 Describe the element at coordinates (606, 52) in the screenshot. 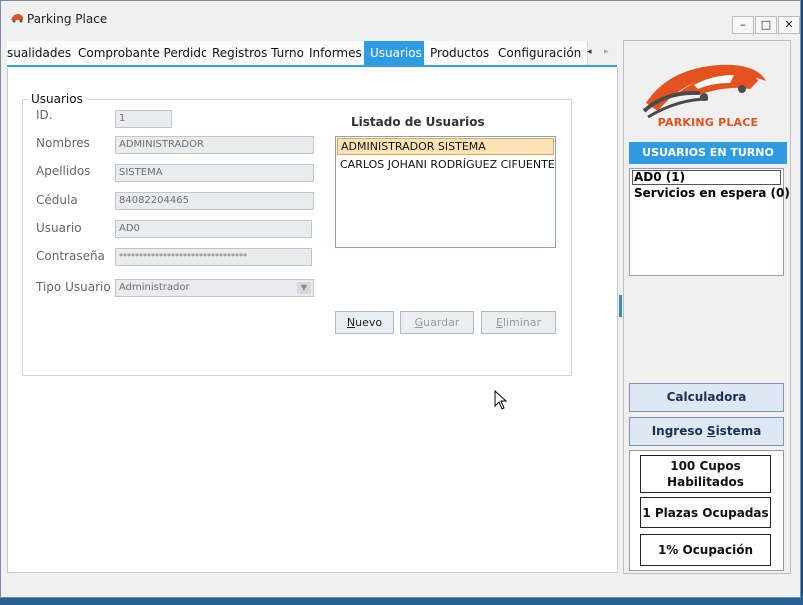

I see `tab-scroll-right-icon: ▸` at that location.